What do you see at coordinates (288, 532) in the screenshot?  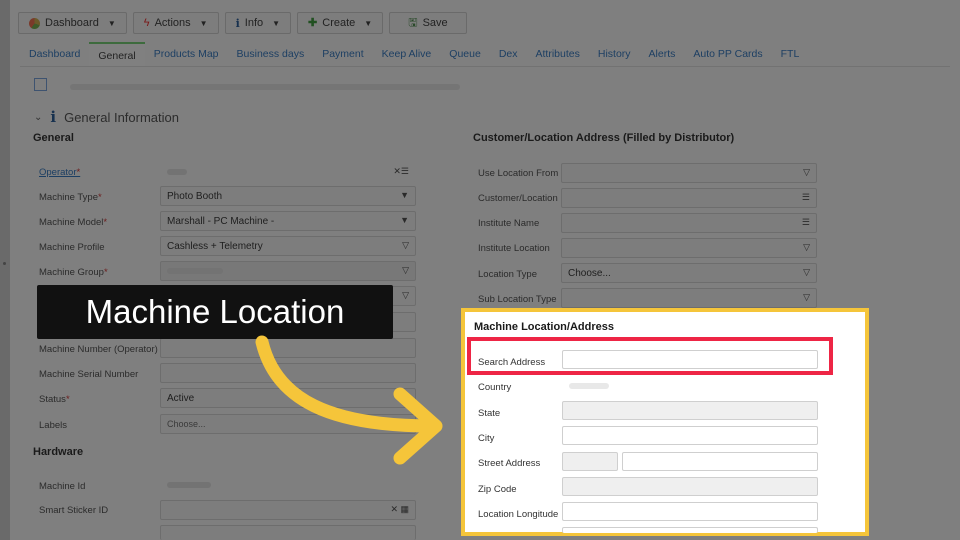 I see `next-field` at bounding box center [288, 532].